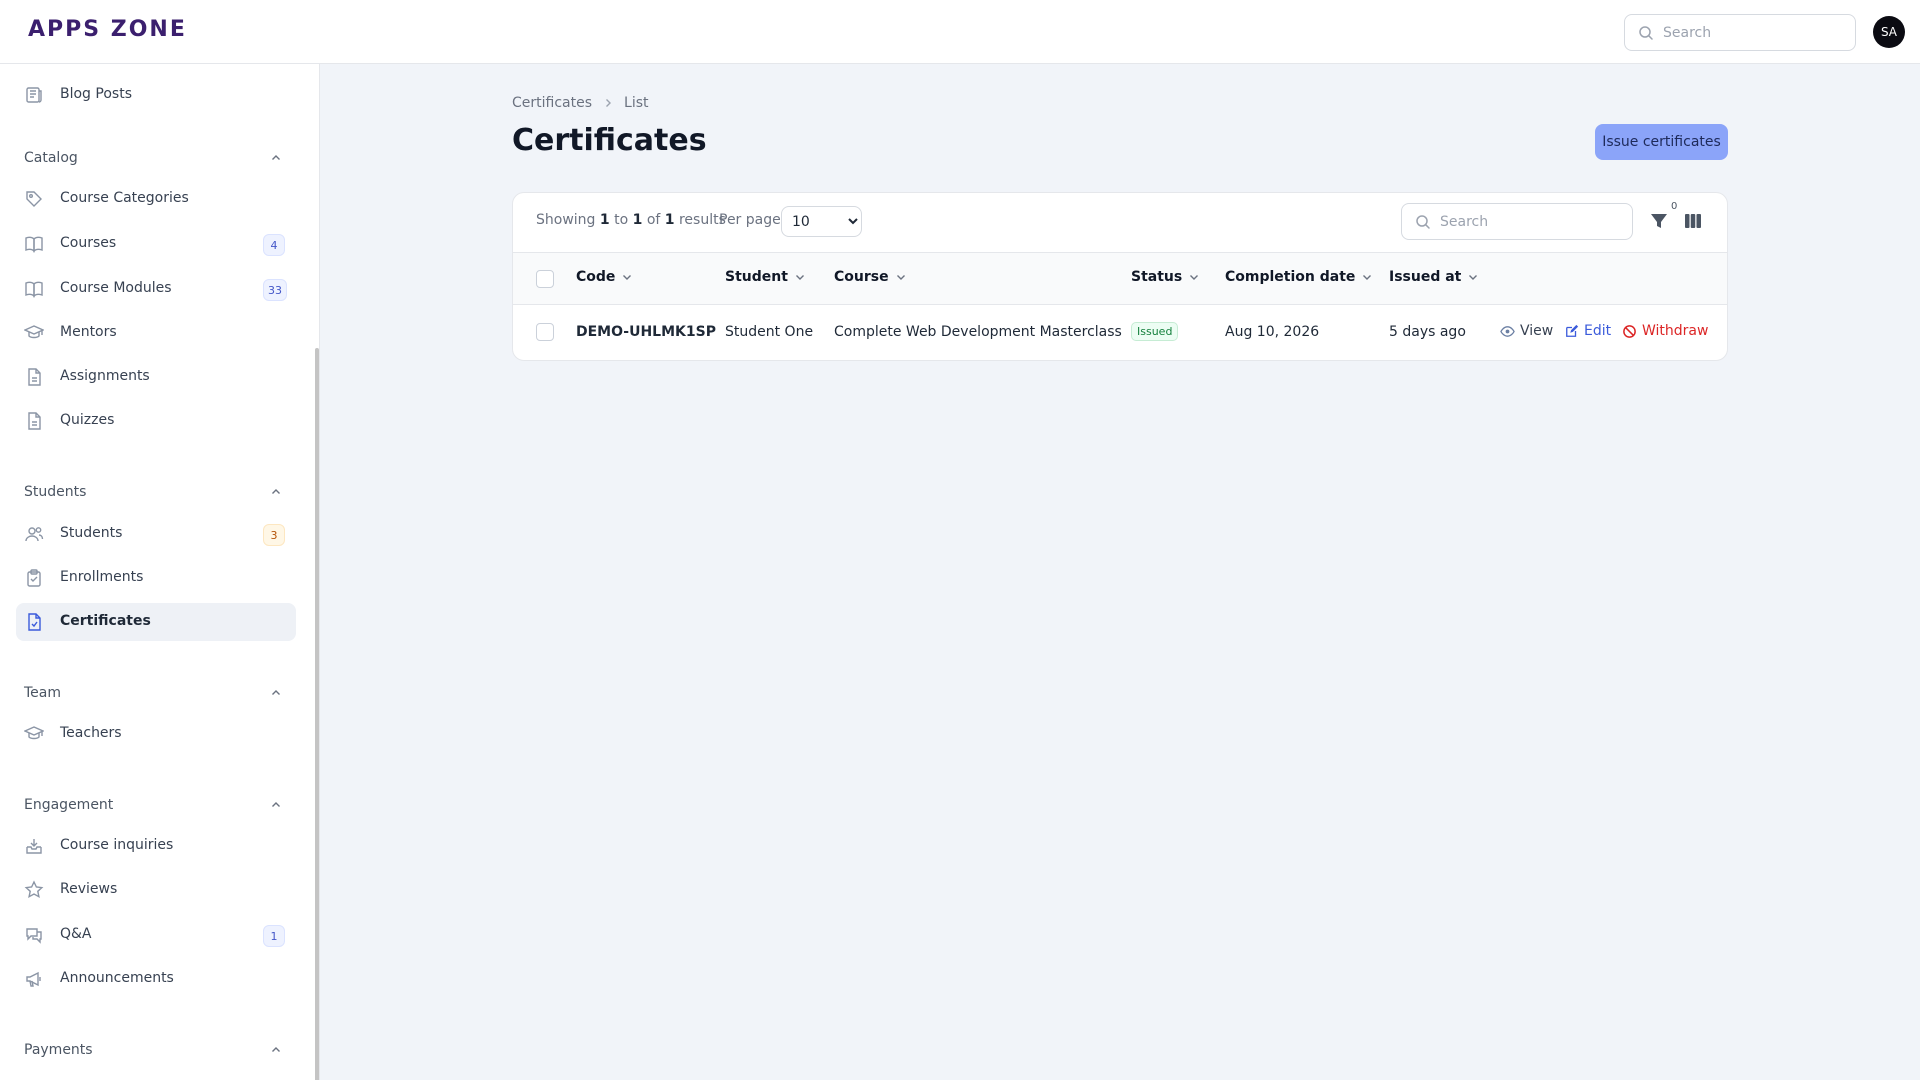 The width and height of the screenshot is (1920, 1080). I want to click on top-bar: APPS ZONE SA, so click(960, 32).